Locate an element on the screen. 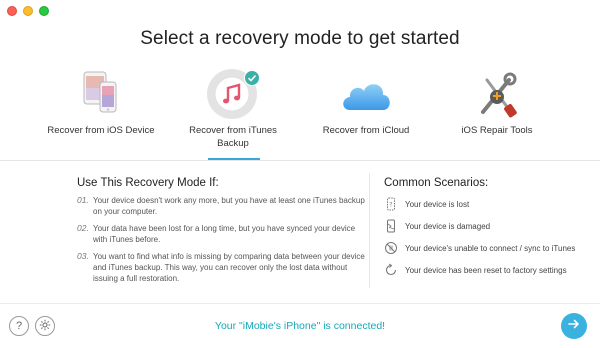 The width and height of the screenshot is (600, 348). mode-recover-from-itunes-backup: Recover from iTunes Backup is located at coordinates (233, 114).